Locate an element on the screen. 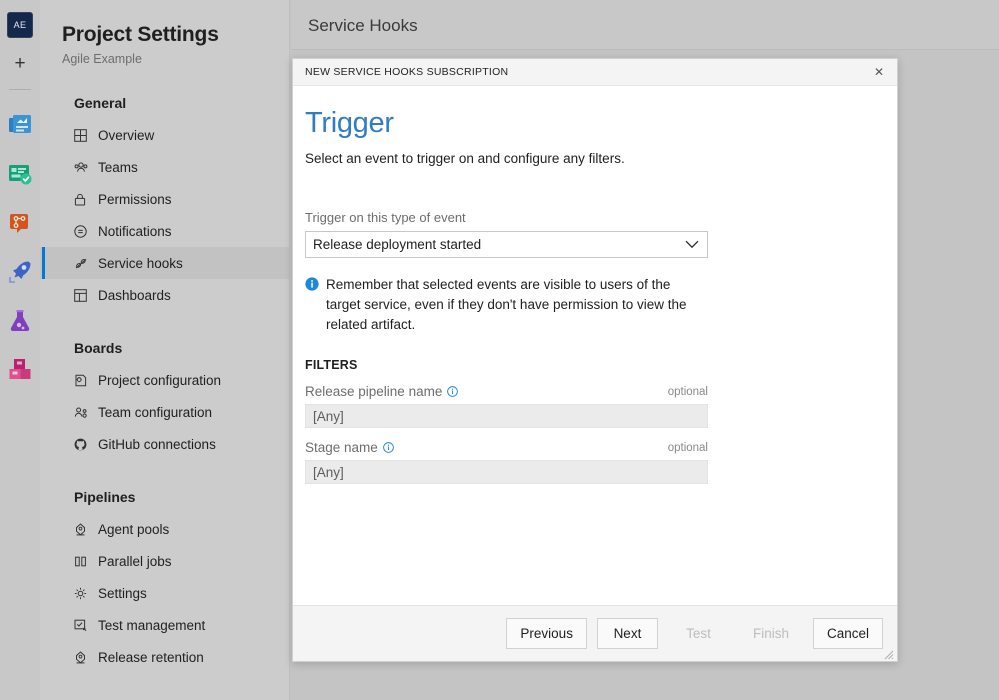  dialog-heading: Trigger is located at coordinates (349, 123).